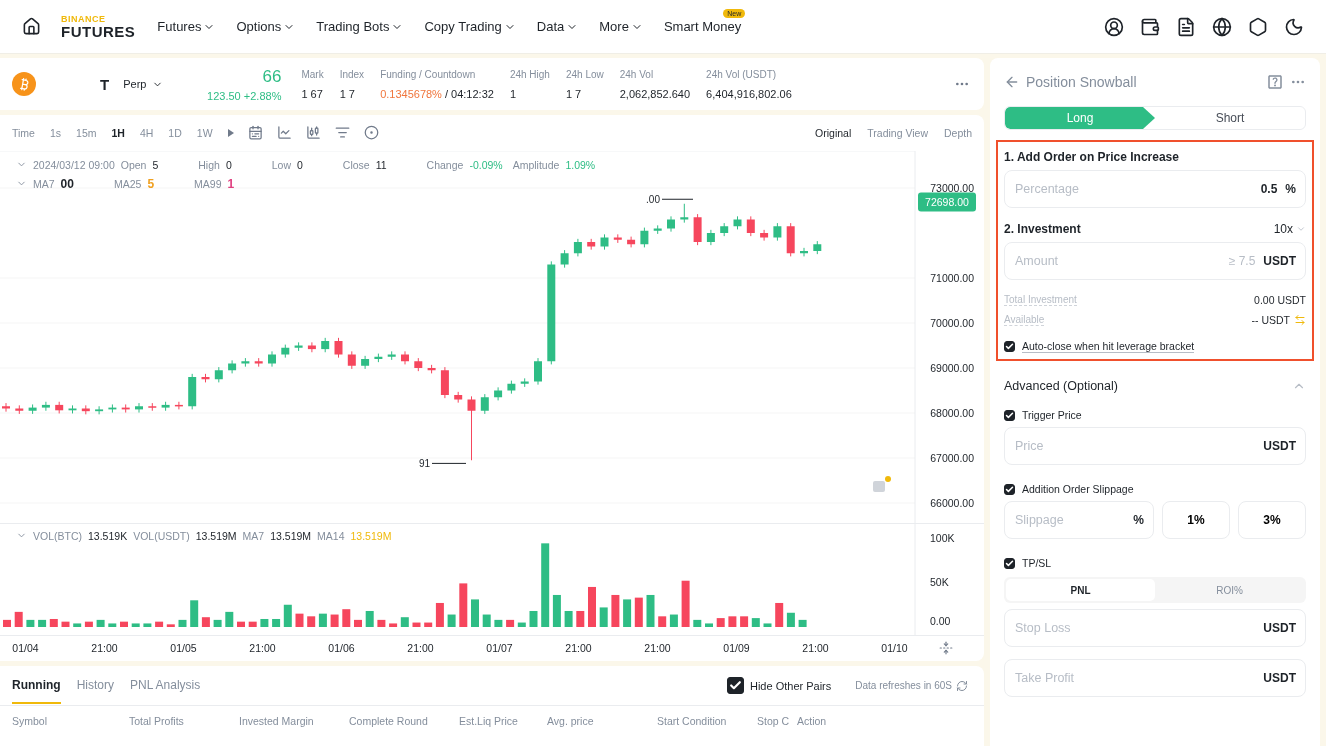  I want to click on ma-value: 5, so click(151, 183).